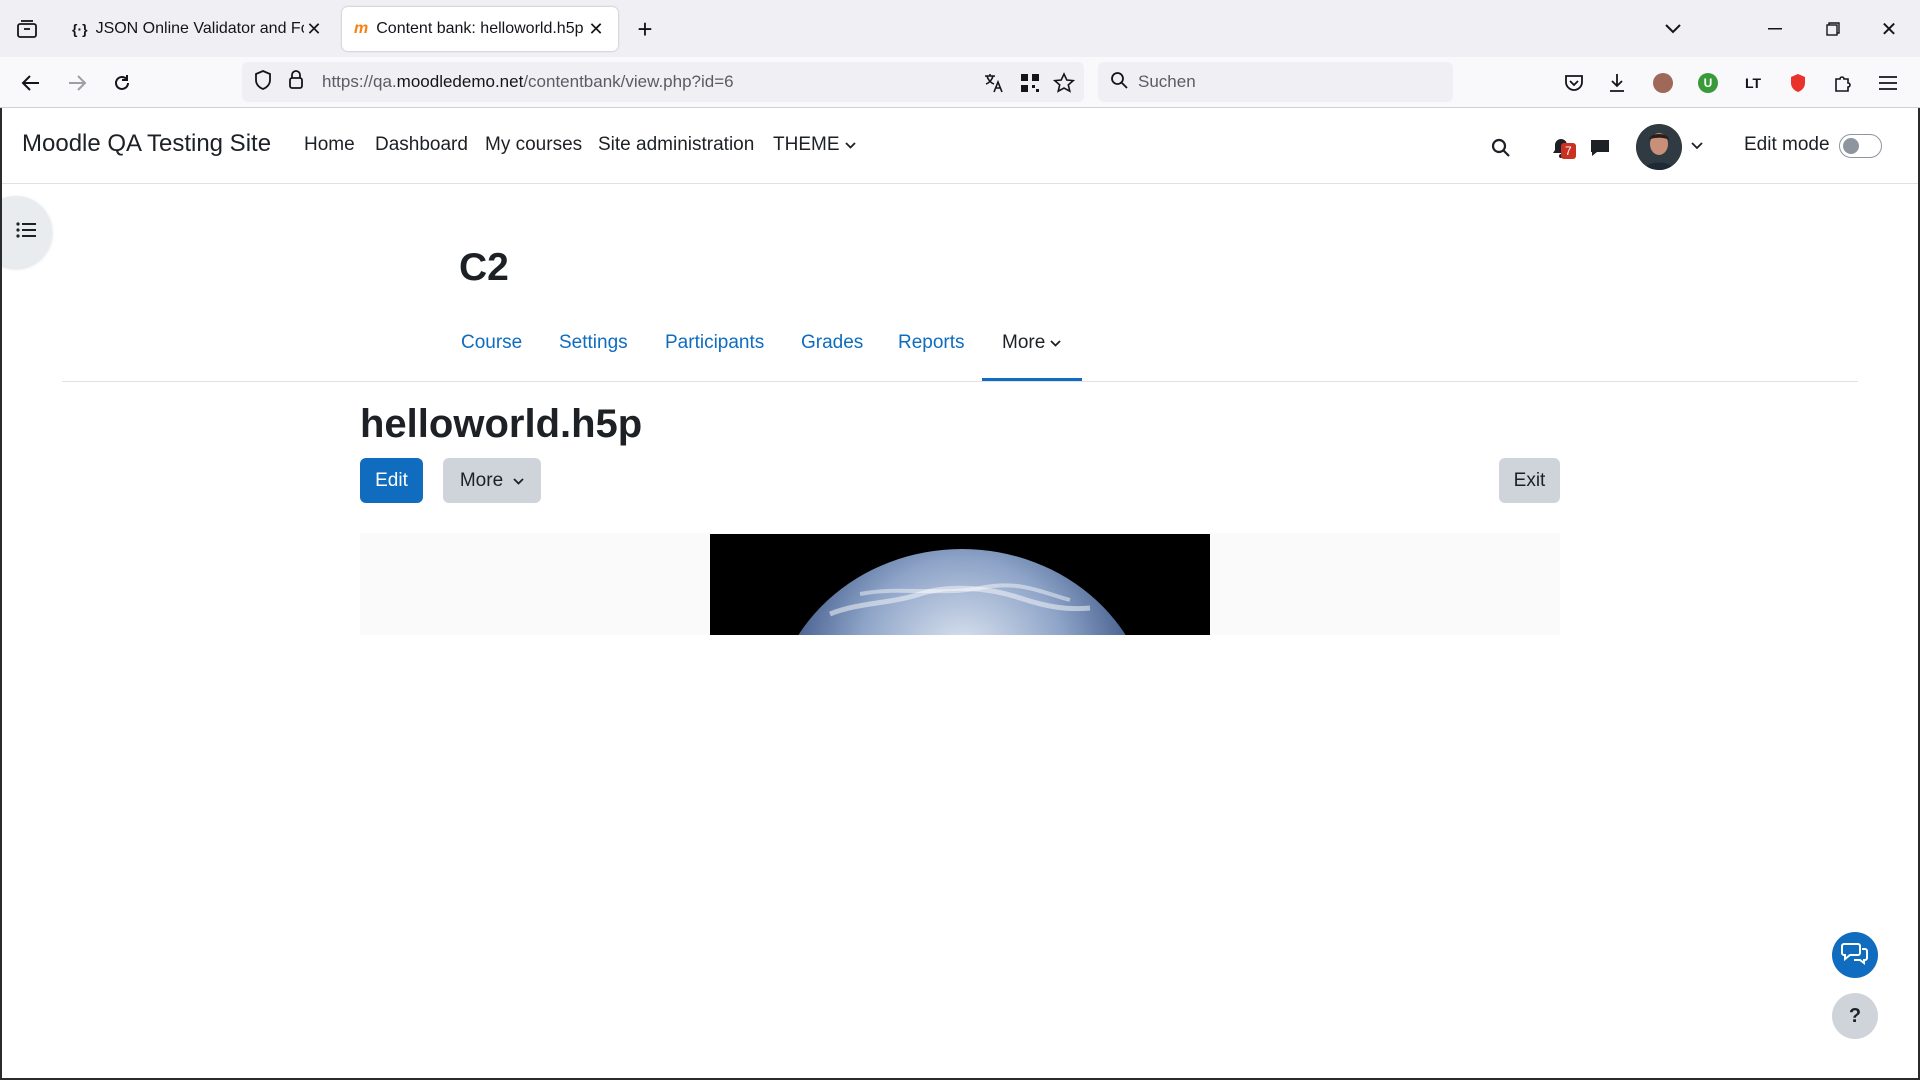  Describe the element at coordinates (676, 145) in the screenshot. I see `nav-site-administration: Site administration` at that location.